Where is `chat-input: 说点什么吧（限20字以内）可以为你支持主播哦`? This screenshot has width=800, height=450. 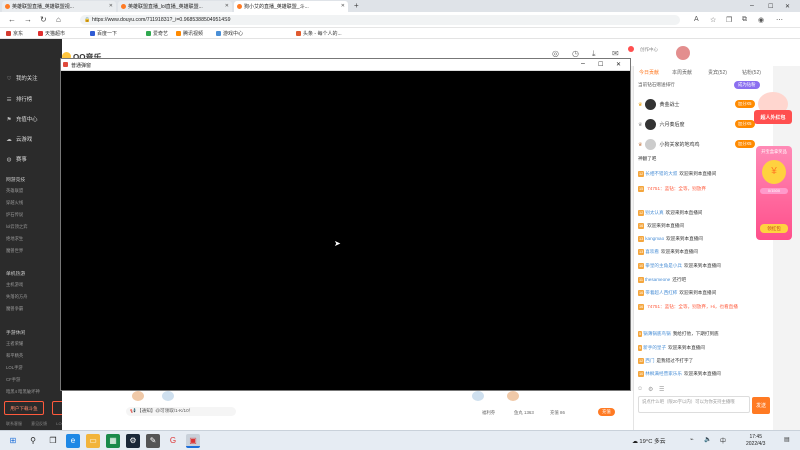 chat-input: 说点什么吧（限20字以内）可以为你支持主播哦 is located at coordinates (694, 404).